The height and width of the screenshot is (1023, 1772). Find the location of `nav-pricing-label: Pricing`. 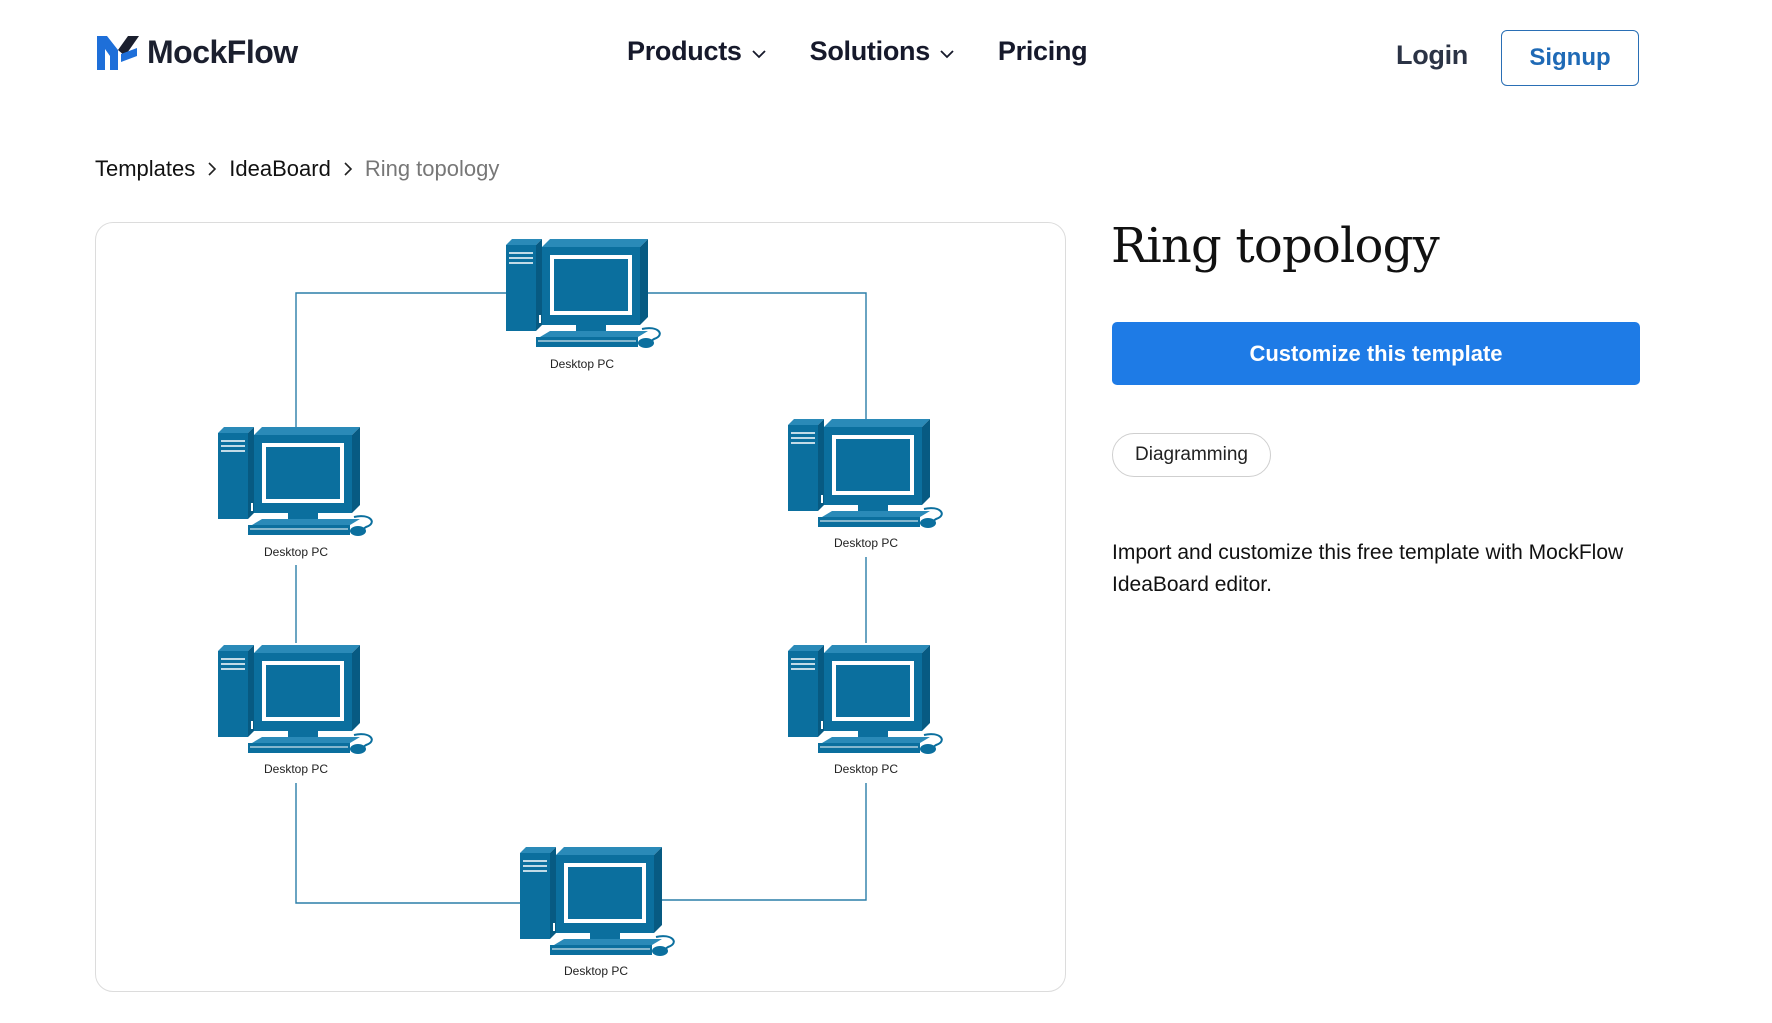

nav-pricing-label: Pricing is located at coordinates (1042, 51).